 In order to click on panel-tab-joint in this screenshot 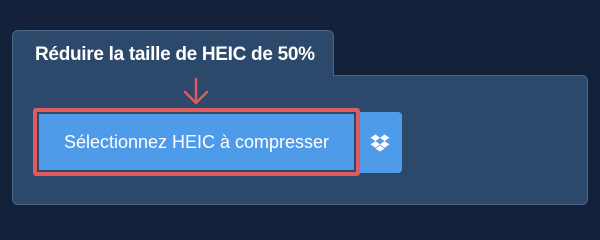, I will do `click(173, 76)`.